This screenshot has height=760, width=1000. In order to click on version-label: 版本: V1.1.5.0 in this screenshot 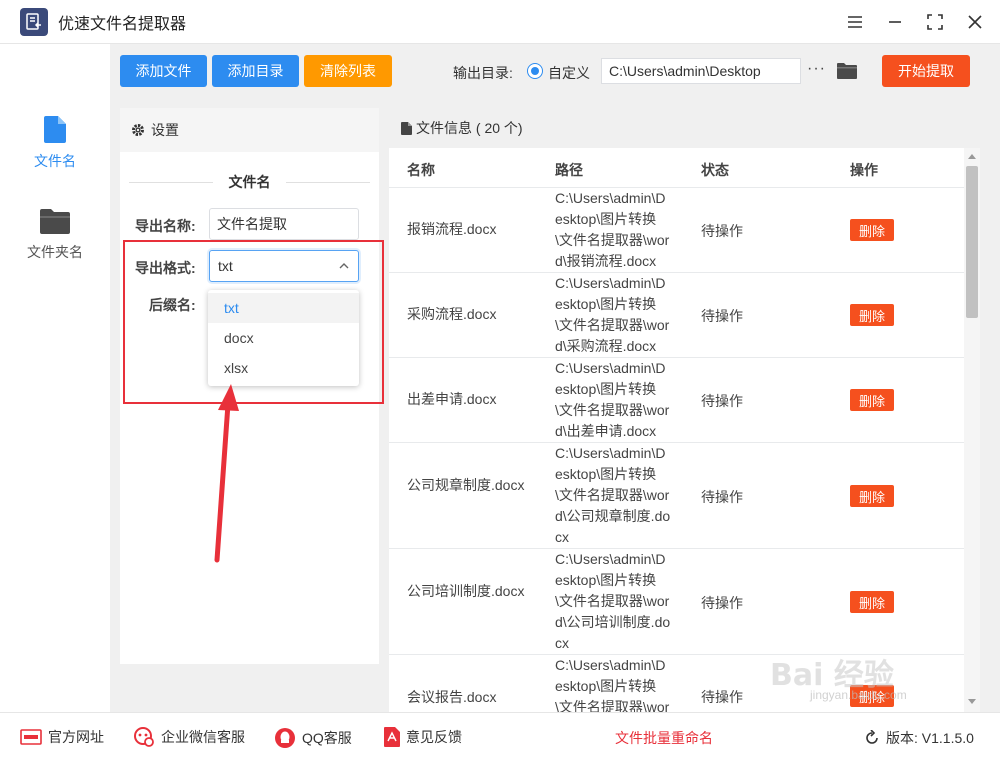, I will do `click(930, 738)`.